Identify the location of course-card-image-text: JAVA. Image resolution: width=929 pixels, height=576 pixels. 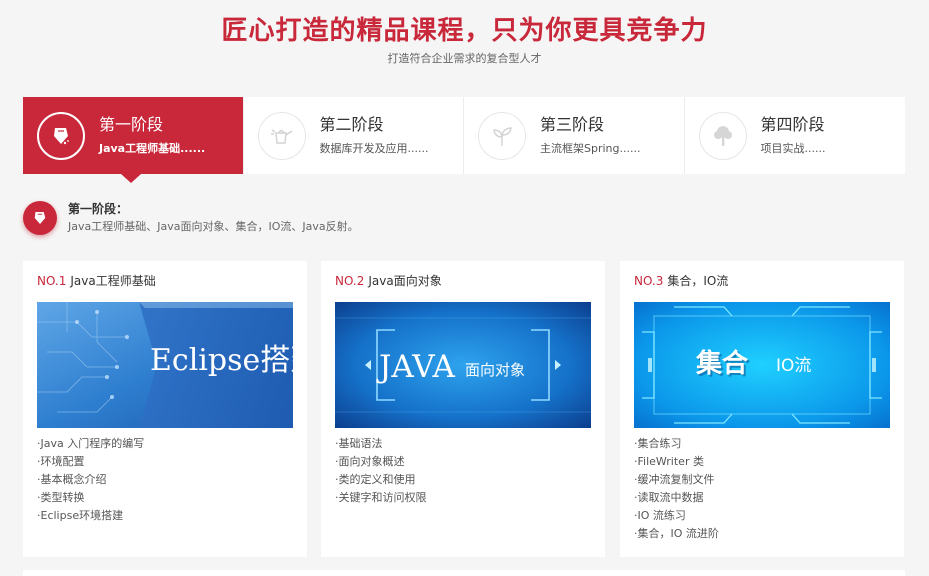
(416, 367).